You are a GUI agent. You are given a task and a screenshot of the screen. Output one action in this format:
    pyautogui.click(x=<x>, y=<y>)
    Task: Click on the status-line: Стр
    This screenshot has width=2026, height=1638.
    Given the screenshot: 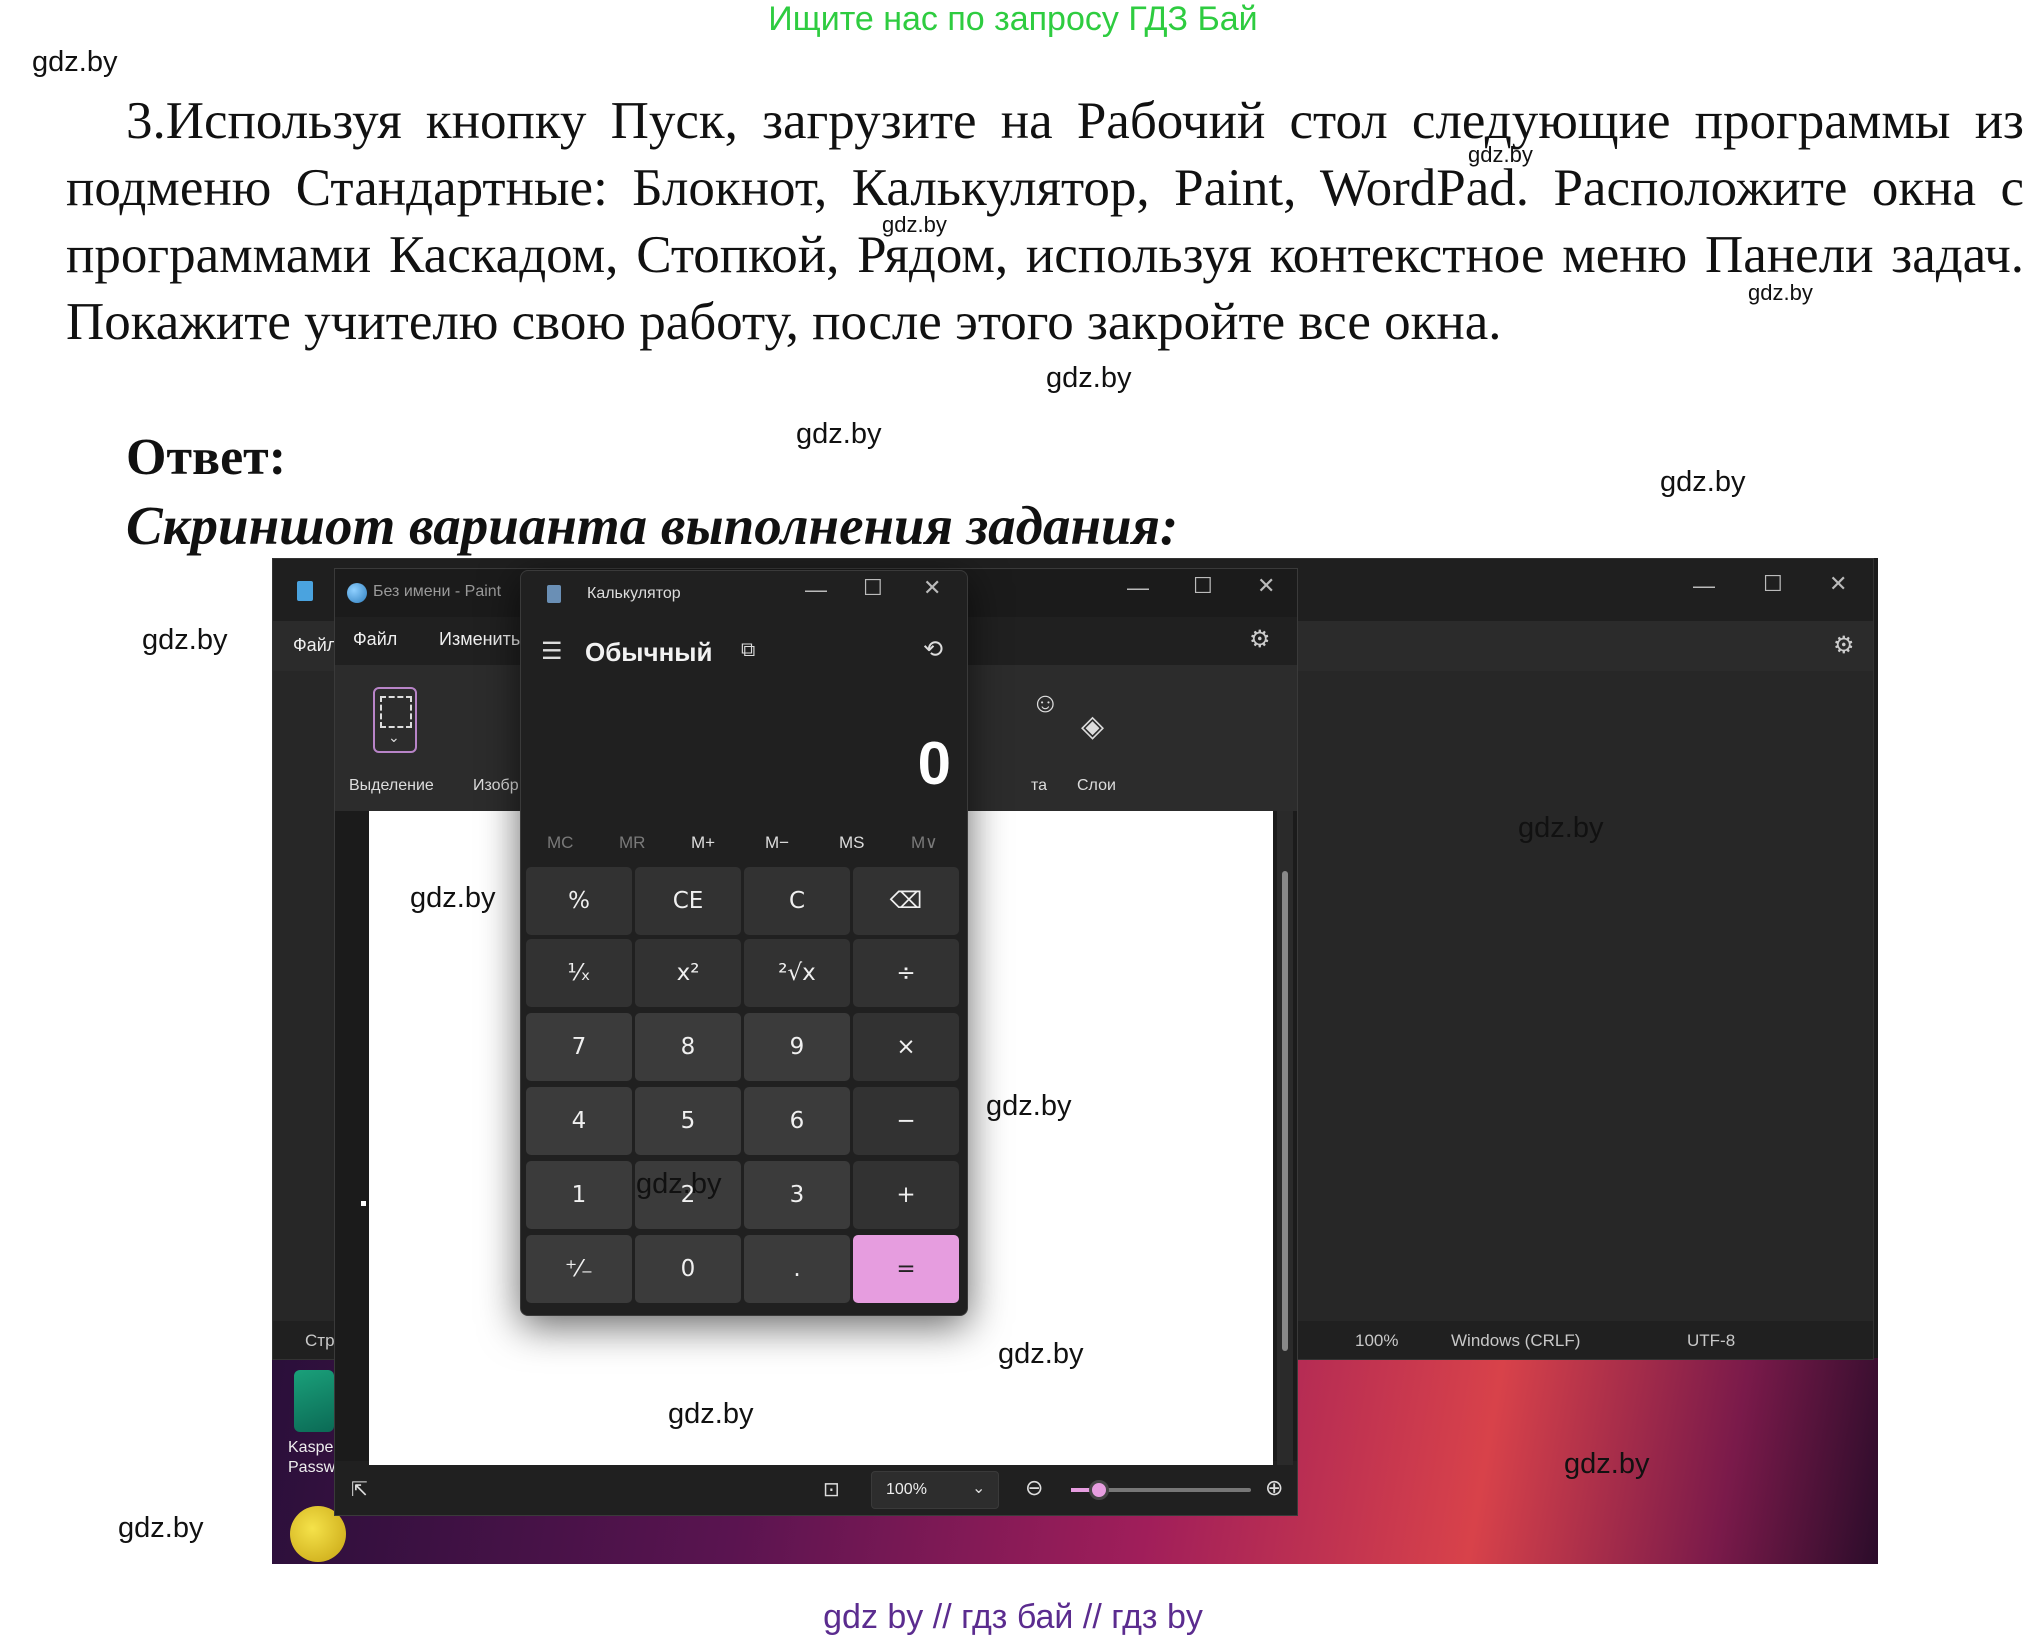 What is the action you would take?
    pyautogui.click(x=320, y=1340)
    